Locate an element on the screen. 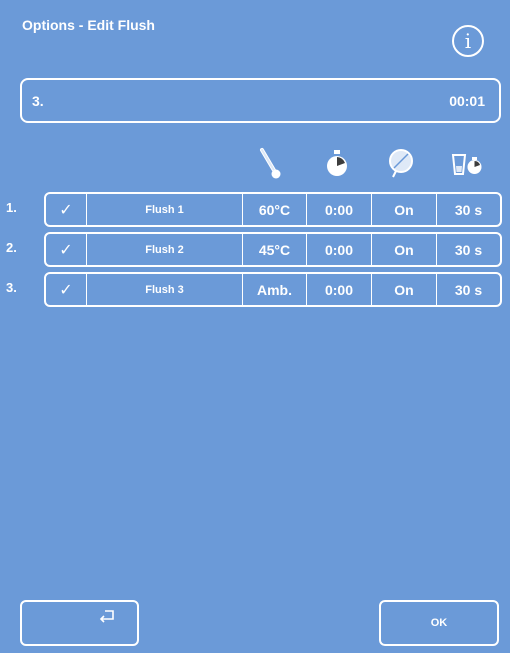 This screenshot has width=510, height=653. status-bar: 3. 00:01 is located at coordinates (260, 100).